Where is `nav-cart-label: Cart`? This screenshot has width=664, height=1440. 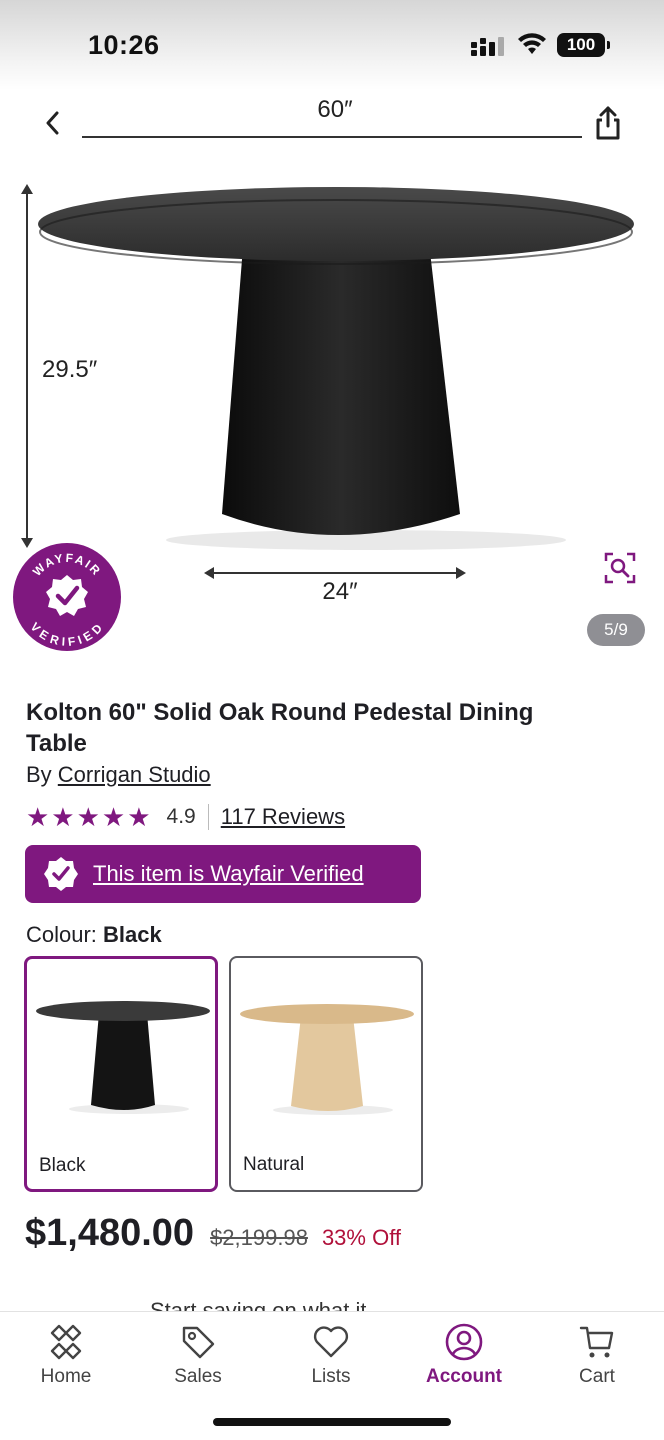
nav-cart-label: Cart is located at coordinates (597, 1376).